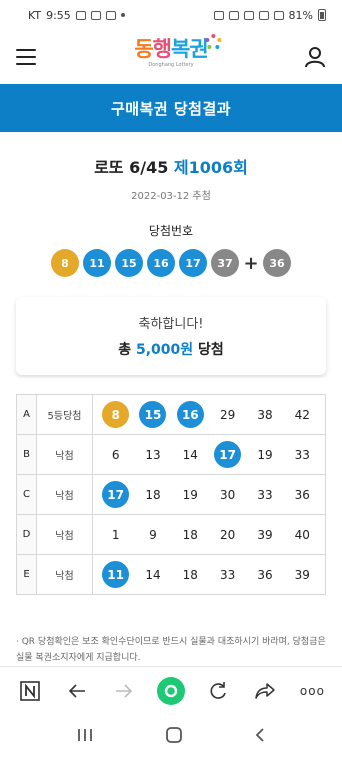 The image size is (342, 760). I want to click on ticket-number: 15, so click(153, 414).